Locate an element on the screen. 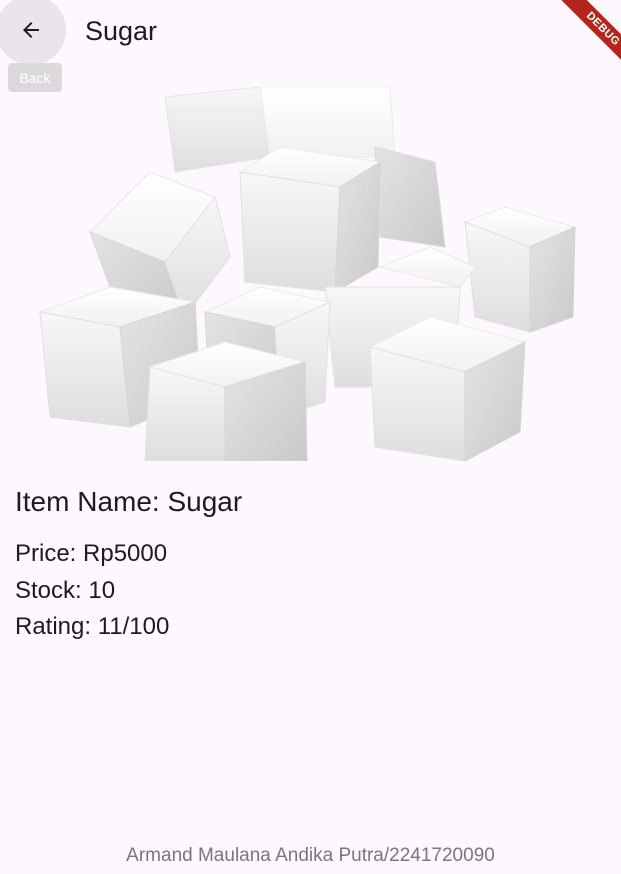 The height and width of the screenshot is (874, 621). stock-text: Stock: 10 is located at coordinates (65, 590).